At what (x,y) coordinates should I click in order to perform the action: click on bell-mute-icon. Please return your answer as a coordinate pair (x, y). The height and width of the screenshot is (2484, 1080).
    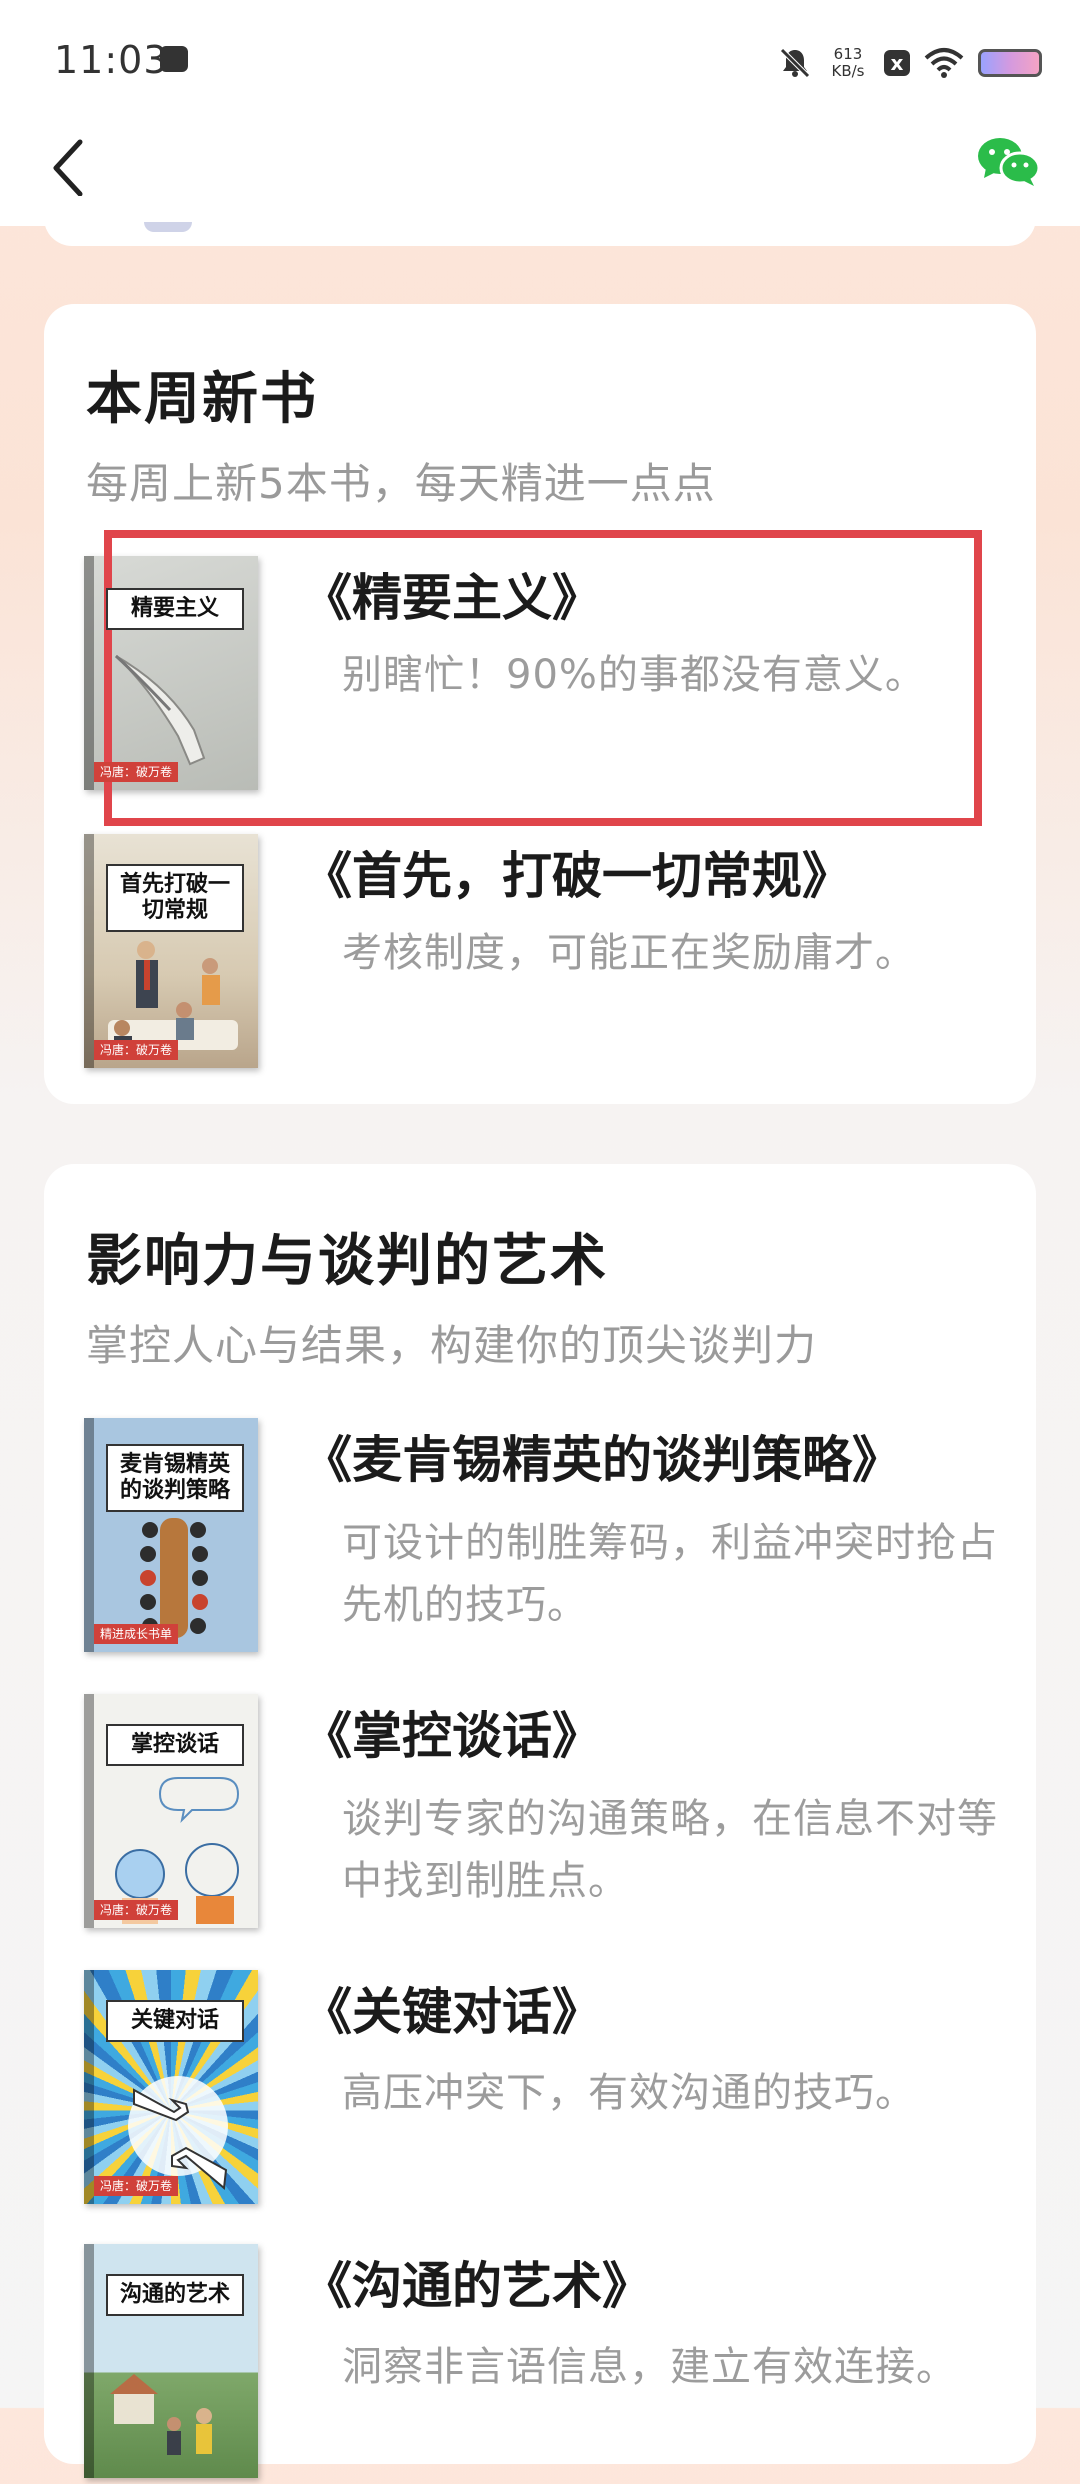
    Looking at the image, I should click on (795, 63).